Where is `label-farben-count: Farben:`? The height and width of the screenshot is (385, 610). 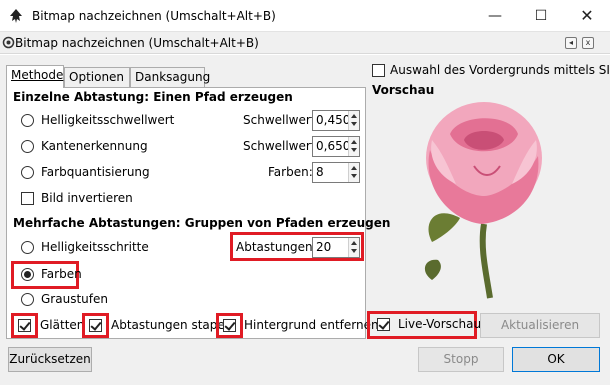
label-farben-count: Farben: is located at coordinates (290, 172).